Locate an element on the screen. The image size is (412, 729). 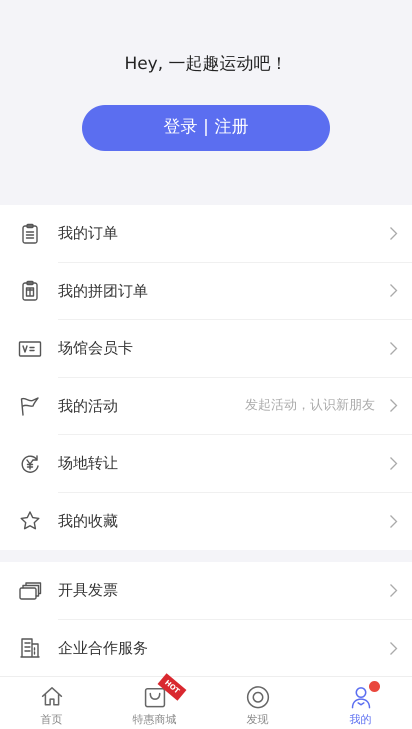
target-icon is located at coordinates (257, 697).